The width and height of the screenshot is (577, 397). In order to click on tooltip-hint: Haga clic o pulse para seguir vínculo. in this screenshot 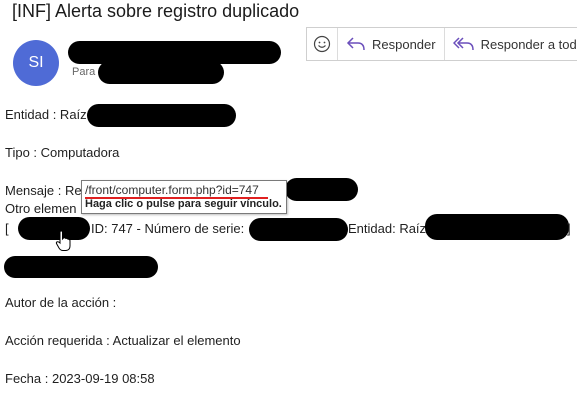, I will do `click(183, 204)`.